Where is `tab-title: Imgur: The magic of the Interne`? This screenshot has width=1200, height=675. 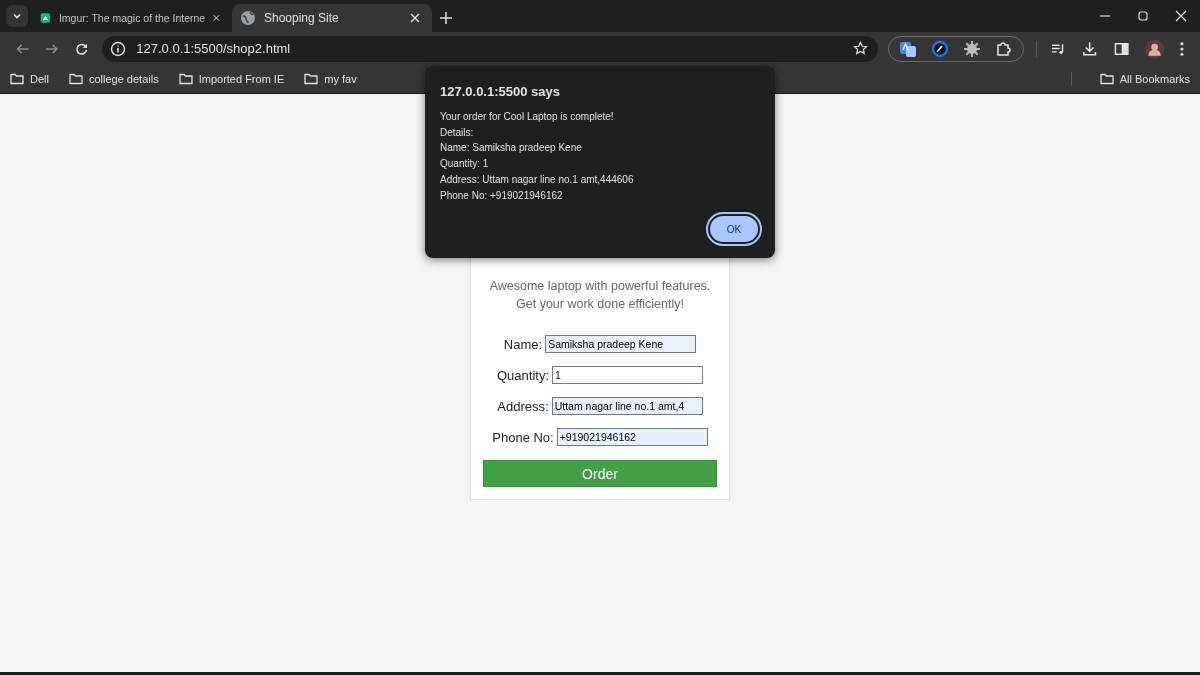 tab-title: Imgur: The magic of the Interne is located at coordinates (132, 18).